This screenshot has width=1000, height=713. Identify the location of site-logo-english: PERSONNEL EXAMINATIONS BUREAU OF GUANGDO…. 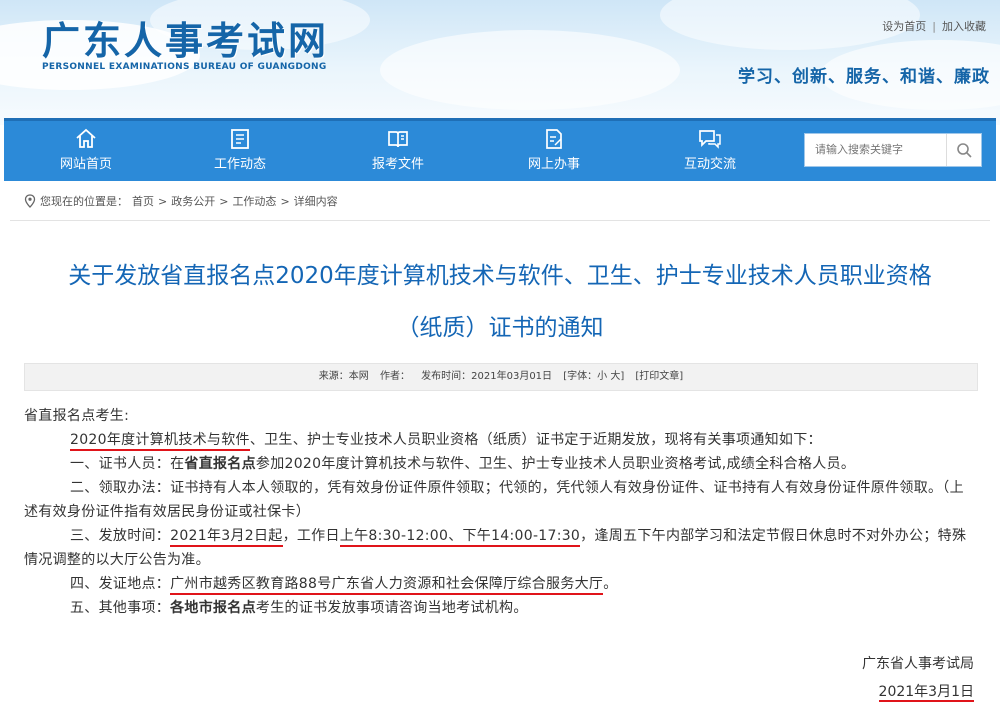
(184, 67).